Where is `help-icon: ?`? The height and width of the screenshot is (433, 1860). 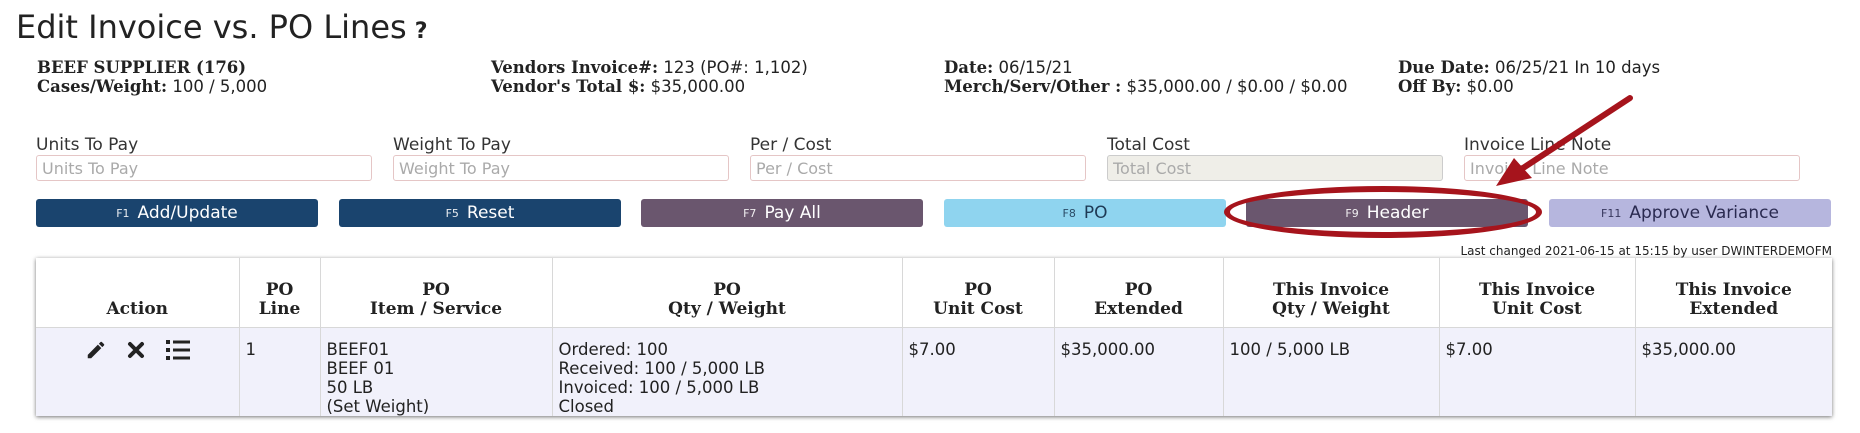 help-icon: ? is located at coordinates (421, 31).